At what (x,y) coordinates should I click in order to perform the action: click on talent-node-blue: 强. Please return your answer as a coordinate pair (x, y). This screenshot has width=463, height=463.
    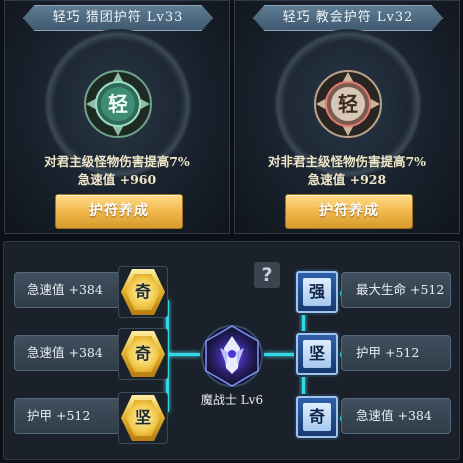
    Looking at the image, I should click on (317, 292).